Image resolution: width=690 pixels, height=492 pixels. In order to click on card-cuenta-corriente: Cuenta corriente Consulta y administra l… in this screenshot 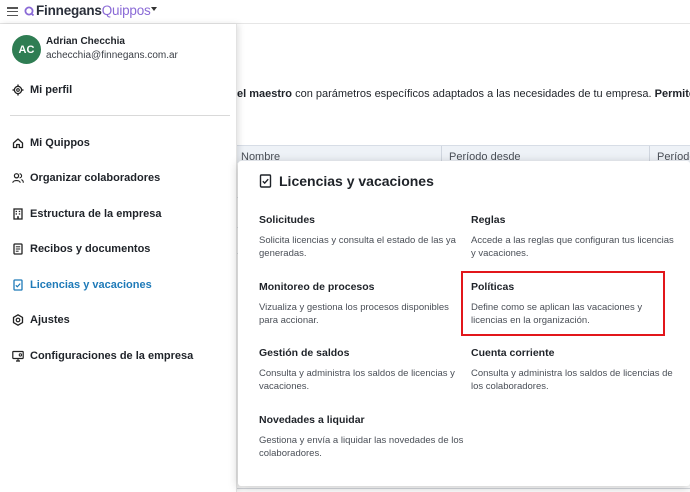, I will do `click(573, 370)`.